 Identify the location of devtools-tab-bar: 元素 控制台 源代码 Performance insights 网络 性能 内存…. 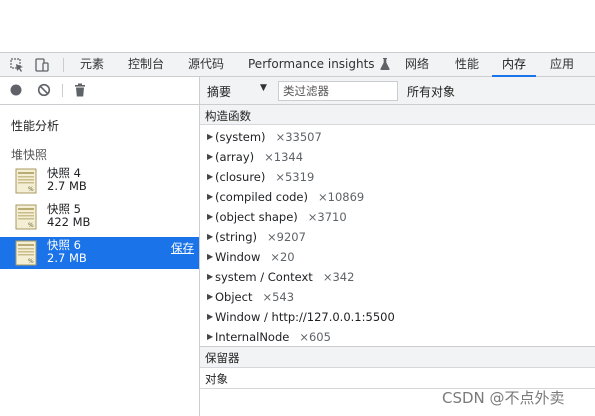
(297, 64).